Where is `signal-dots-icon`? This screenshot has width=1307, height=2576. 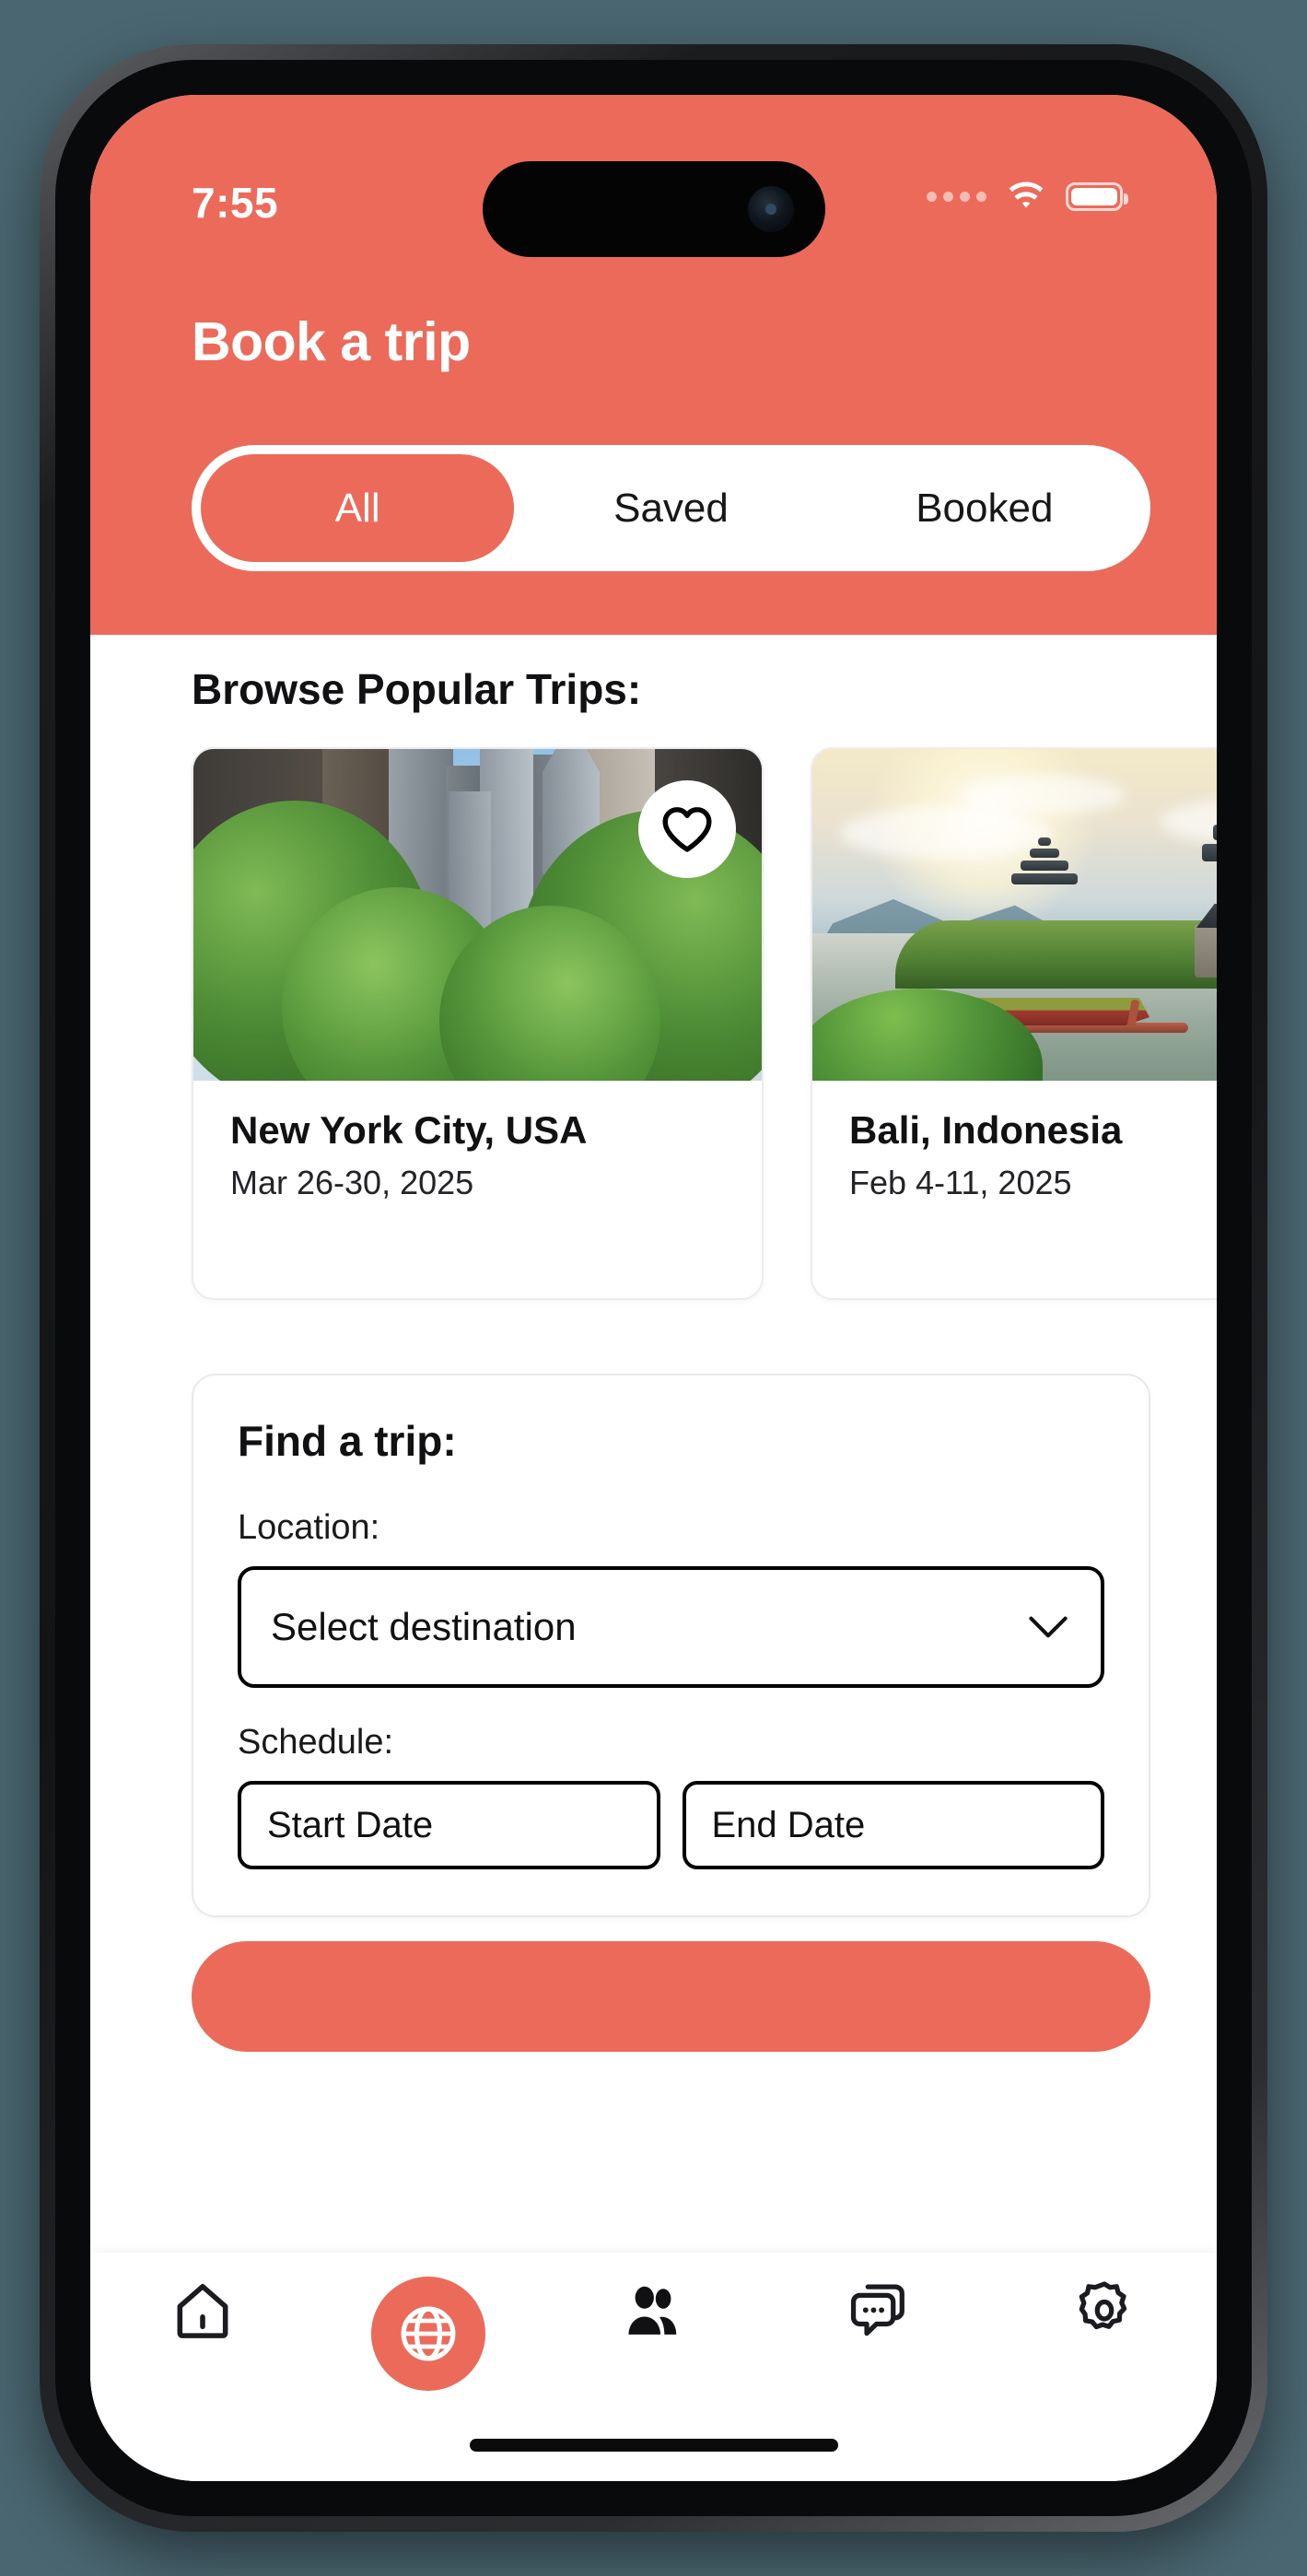
signal-dots-icon is located at coordinates (957, 196).